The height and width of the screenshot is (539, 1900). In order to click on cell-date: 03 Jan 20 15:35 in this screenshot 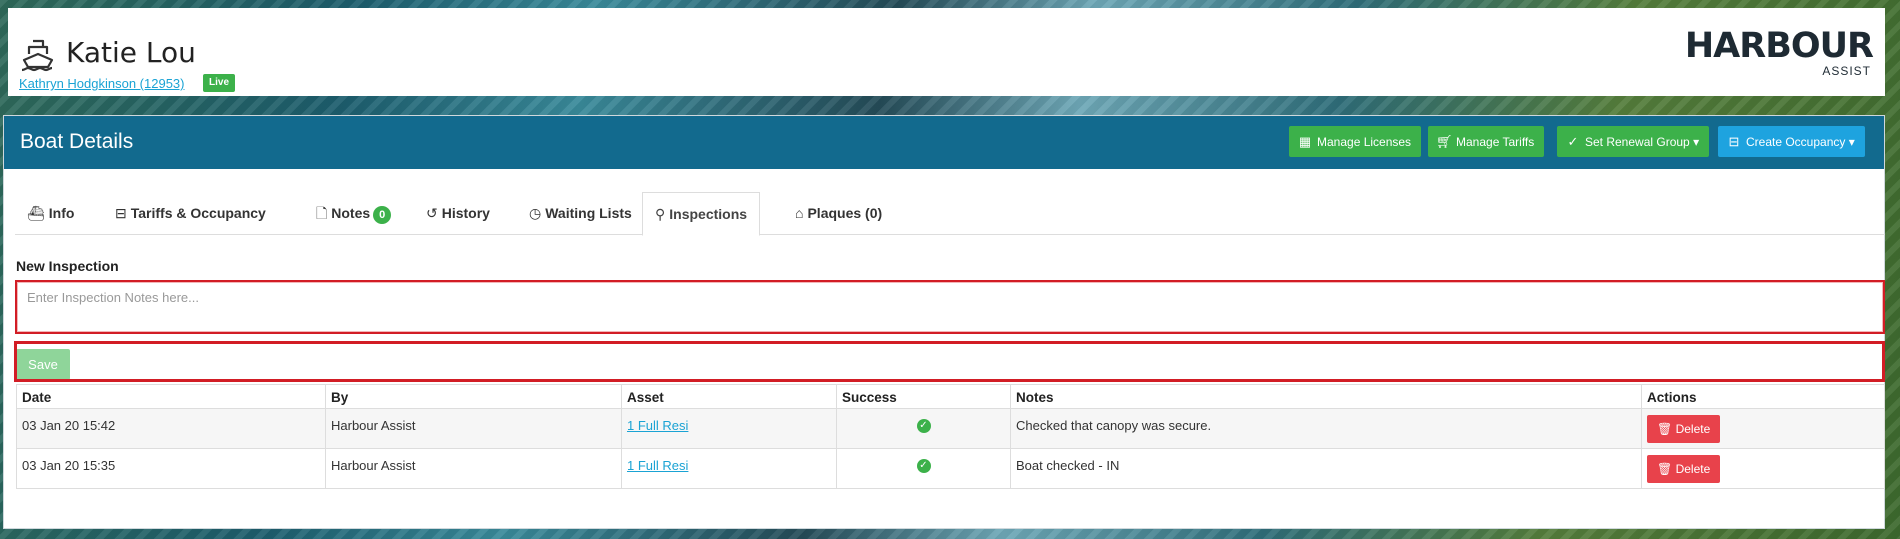, I will do `click(171, 468)`.